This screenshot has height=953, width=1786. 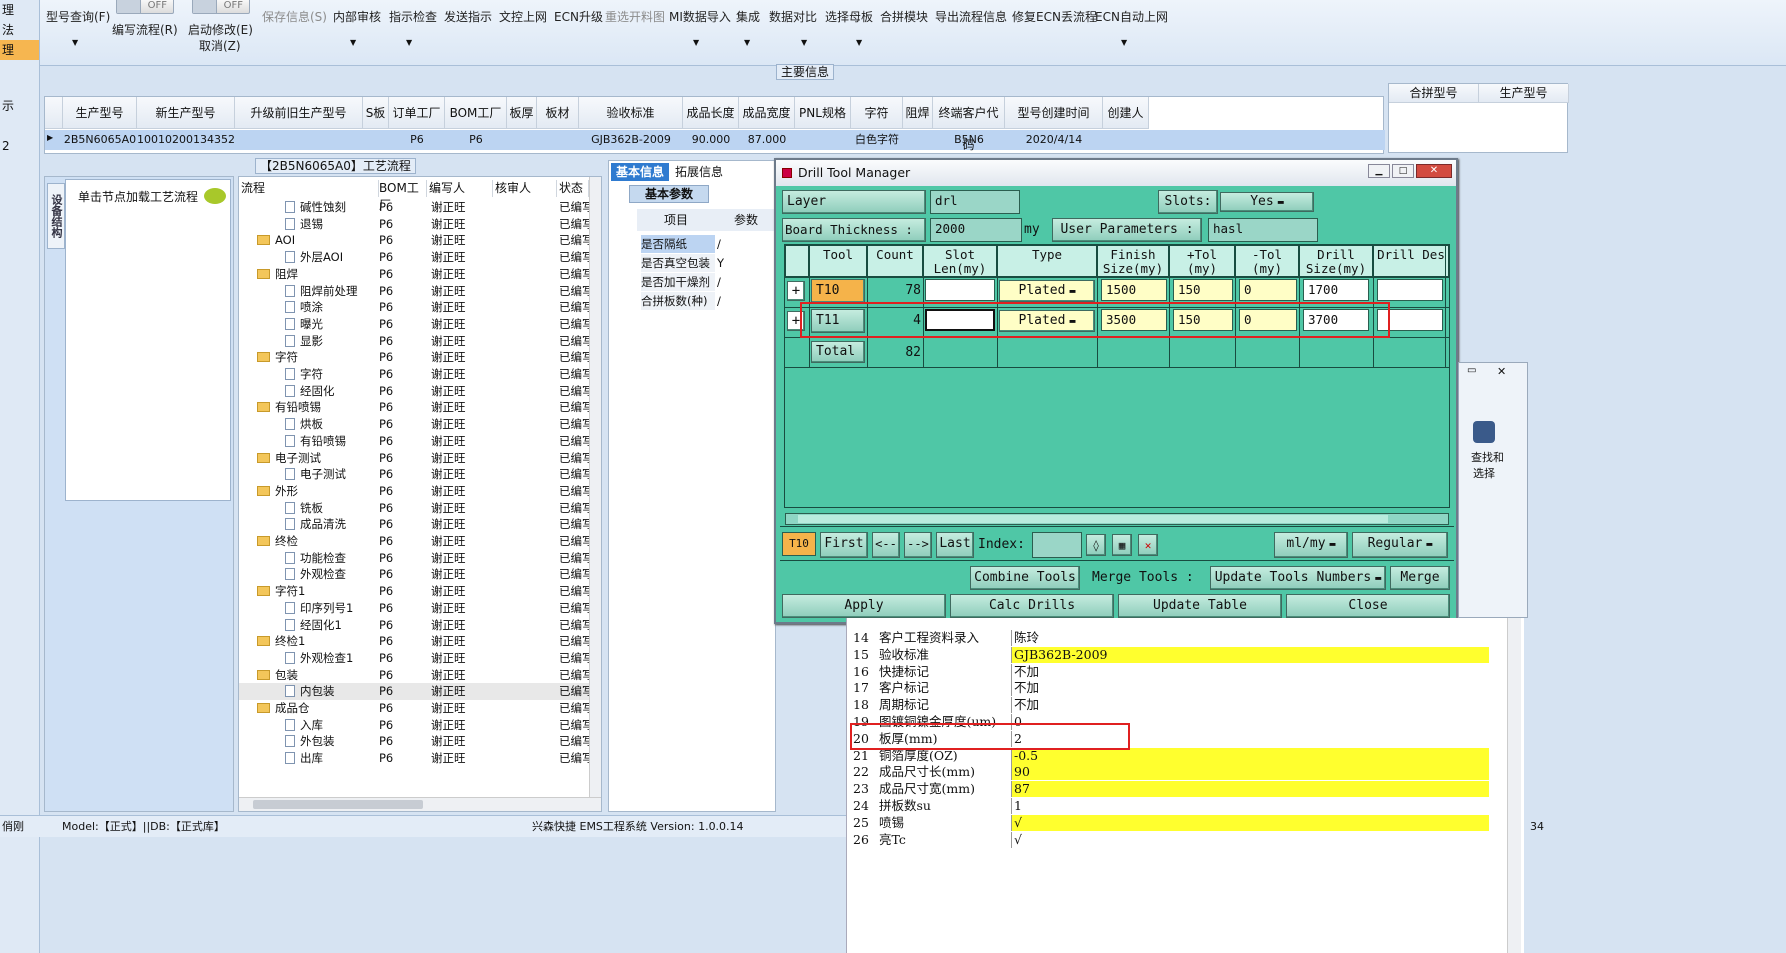 What do you see at coordinates (955, 545) in the screenshot?
I see `last-button: Last` at bounding box center [955, 545].